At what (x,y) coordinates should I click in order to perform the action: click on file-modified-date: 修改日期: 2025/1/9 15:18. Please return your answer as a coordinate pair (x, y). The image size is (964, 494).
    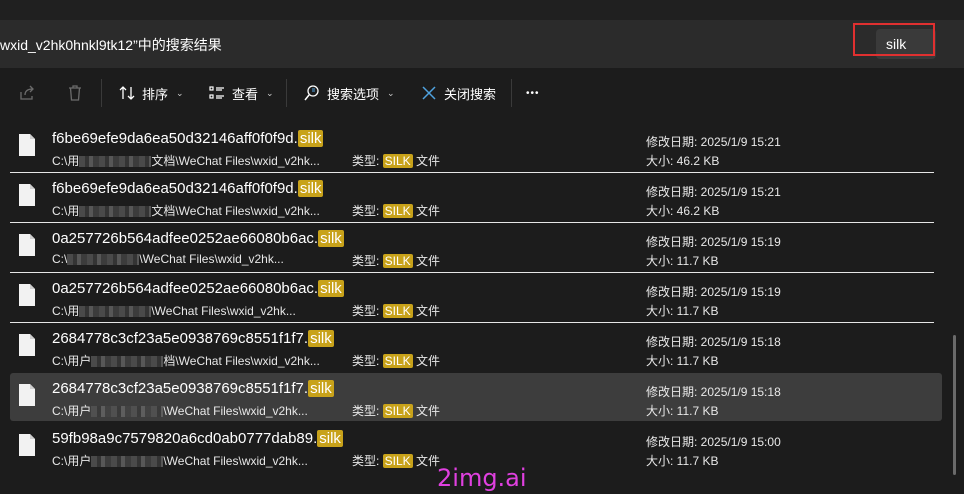
    Looking at the image, I should click on (713, 342).